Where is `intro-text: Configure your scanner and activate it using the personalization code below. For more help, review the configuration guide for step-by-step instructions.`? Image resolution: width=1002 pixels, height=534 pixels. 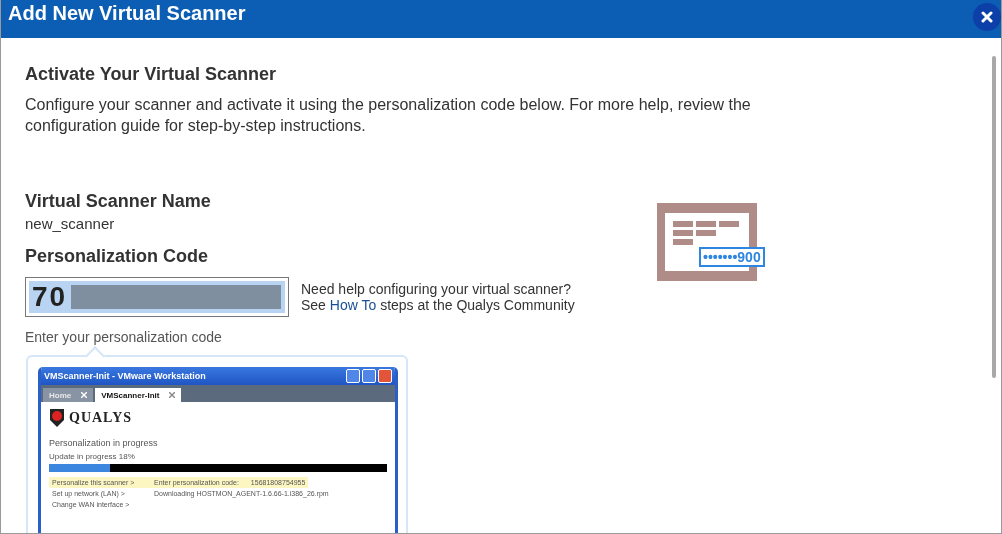 intro-text: Configure your scanner and activate it using the personalization code below. For more help, review the configuration guide for step-by-step instructions. is located at coordinates (388, 115).